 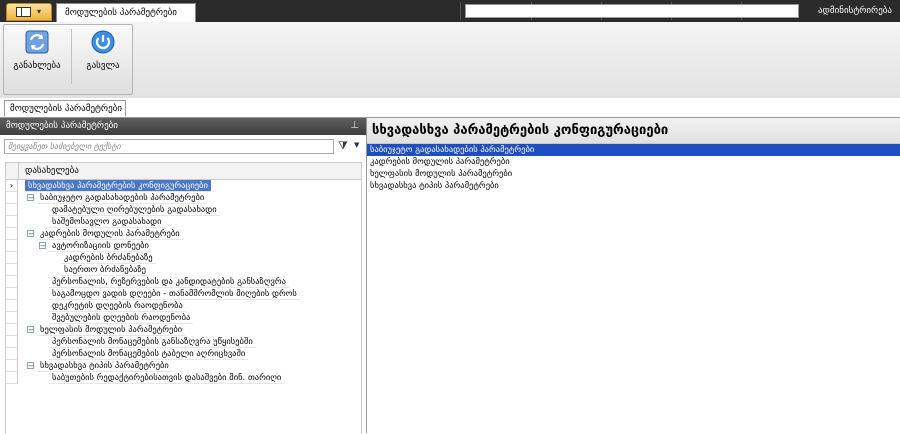 I want to click on filter-dropdown-icon: ▼, so click(x=356, y=145).